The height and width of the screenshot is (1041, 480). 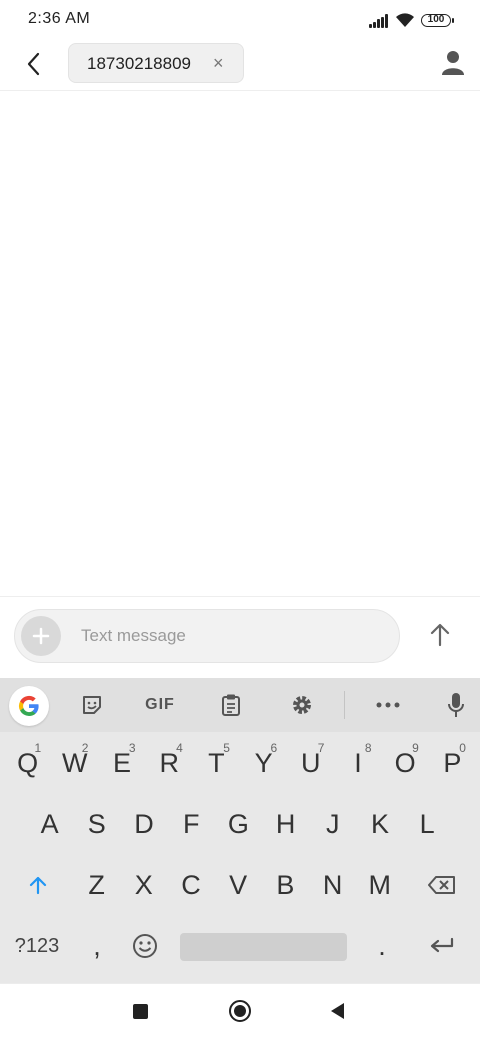 What do you see at coordinates (274, 748) in the screenshot?
I see `key-hint: 6` at bounding box center [274, 748].